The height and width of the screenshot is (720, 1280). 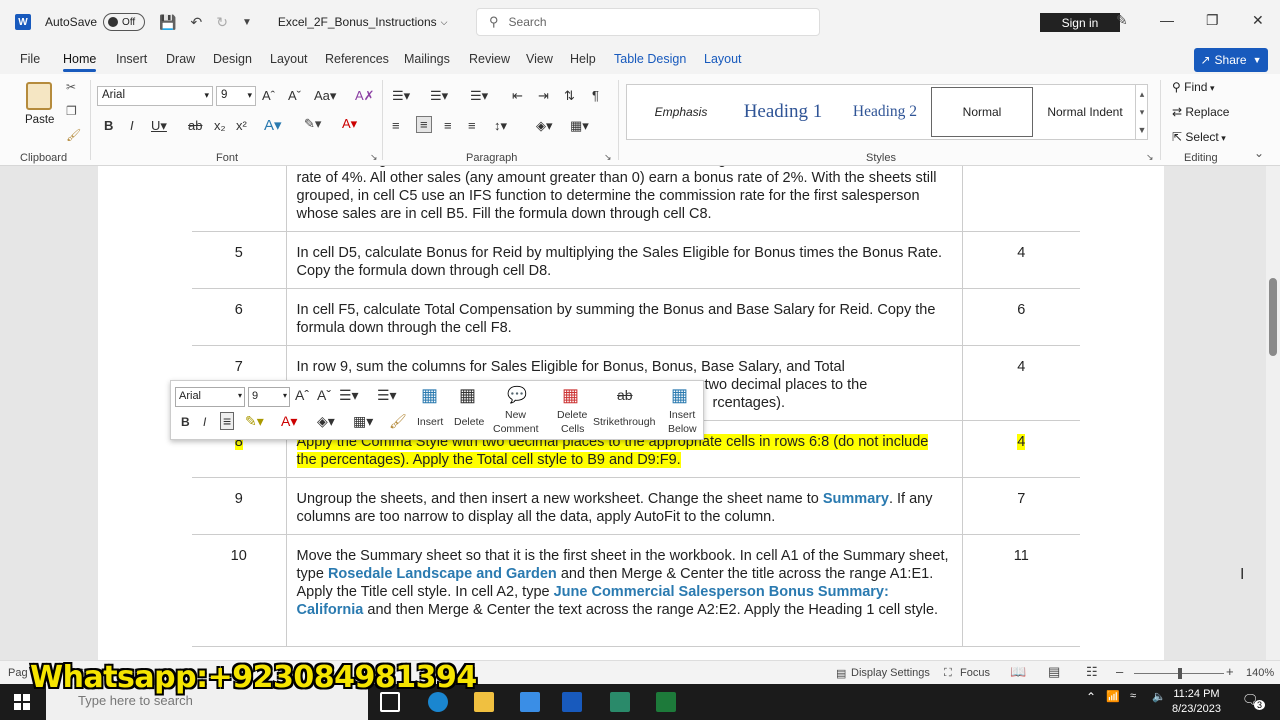 I want to click on page-indicator: Pag, so click(x=18, y=673).